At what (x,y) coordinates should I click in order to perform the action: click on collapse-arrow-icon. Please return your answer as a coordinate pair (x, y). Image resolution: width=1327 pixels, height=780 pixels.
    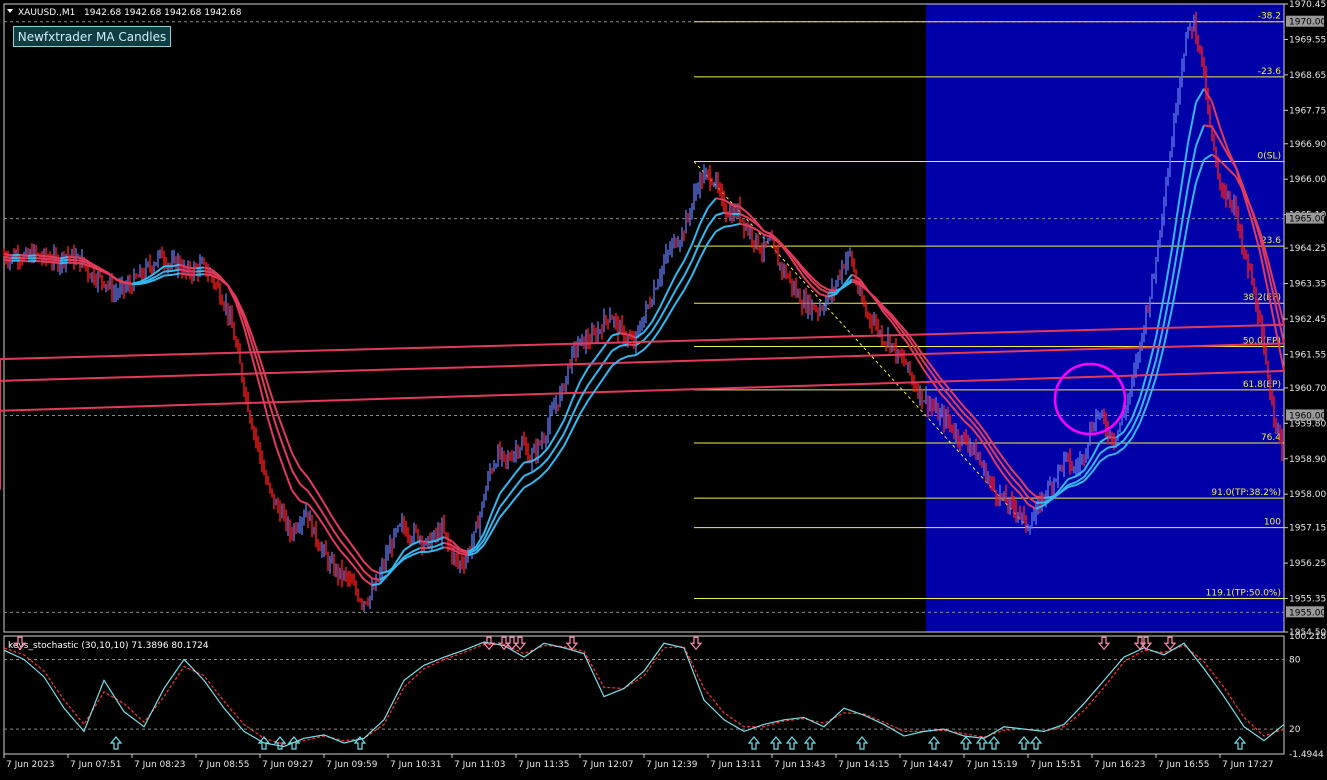
    Looking at the image, I should click on (10, 11).